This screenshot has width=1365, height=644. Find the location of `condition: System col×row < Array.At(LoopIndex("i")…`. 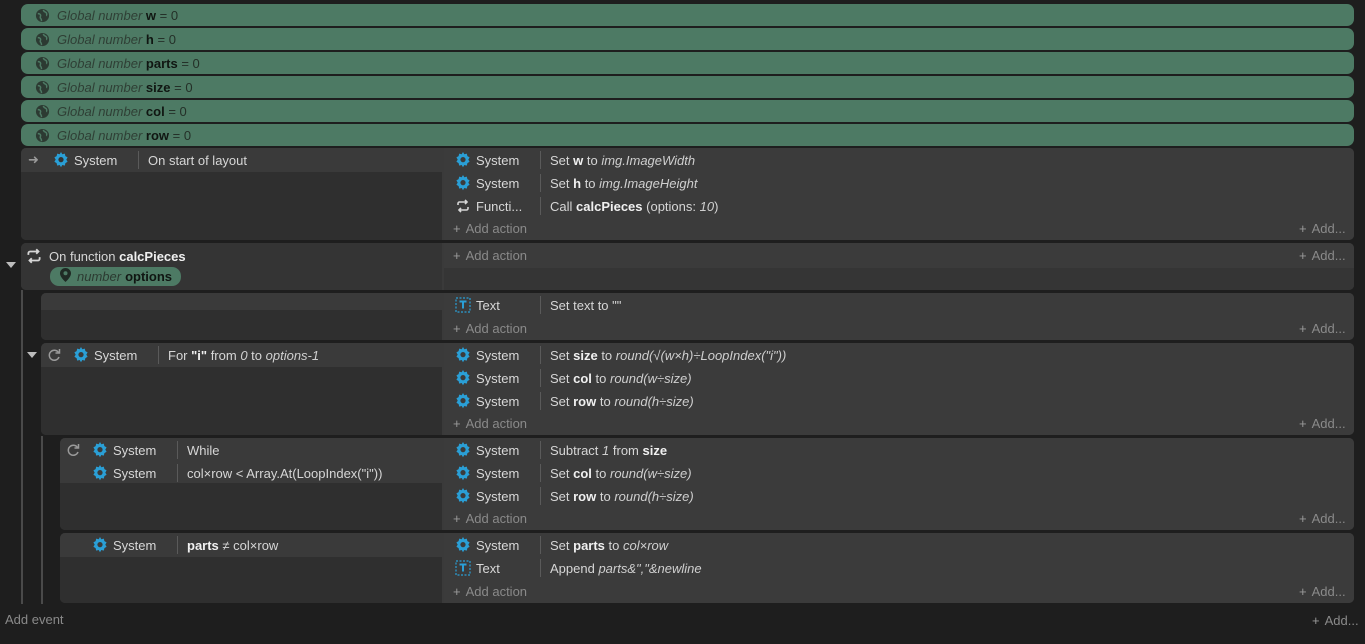

condition: System col×row < Array.At(LoopIndex("i")… is located at coordinates (235, 473).